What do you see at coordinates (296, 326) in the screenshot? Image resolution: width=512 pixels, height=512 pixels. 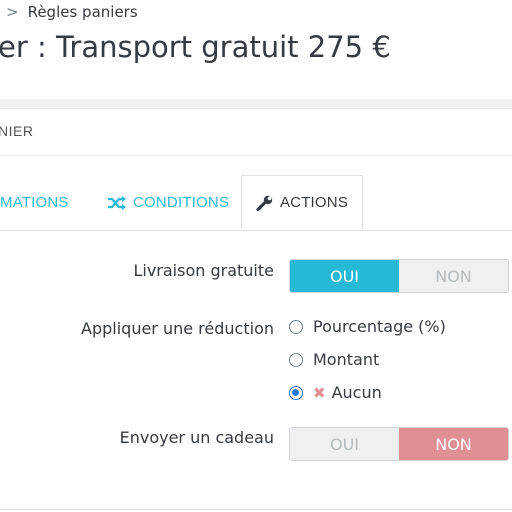 I see `radio-percent` at bounding box center [296, 326].